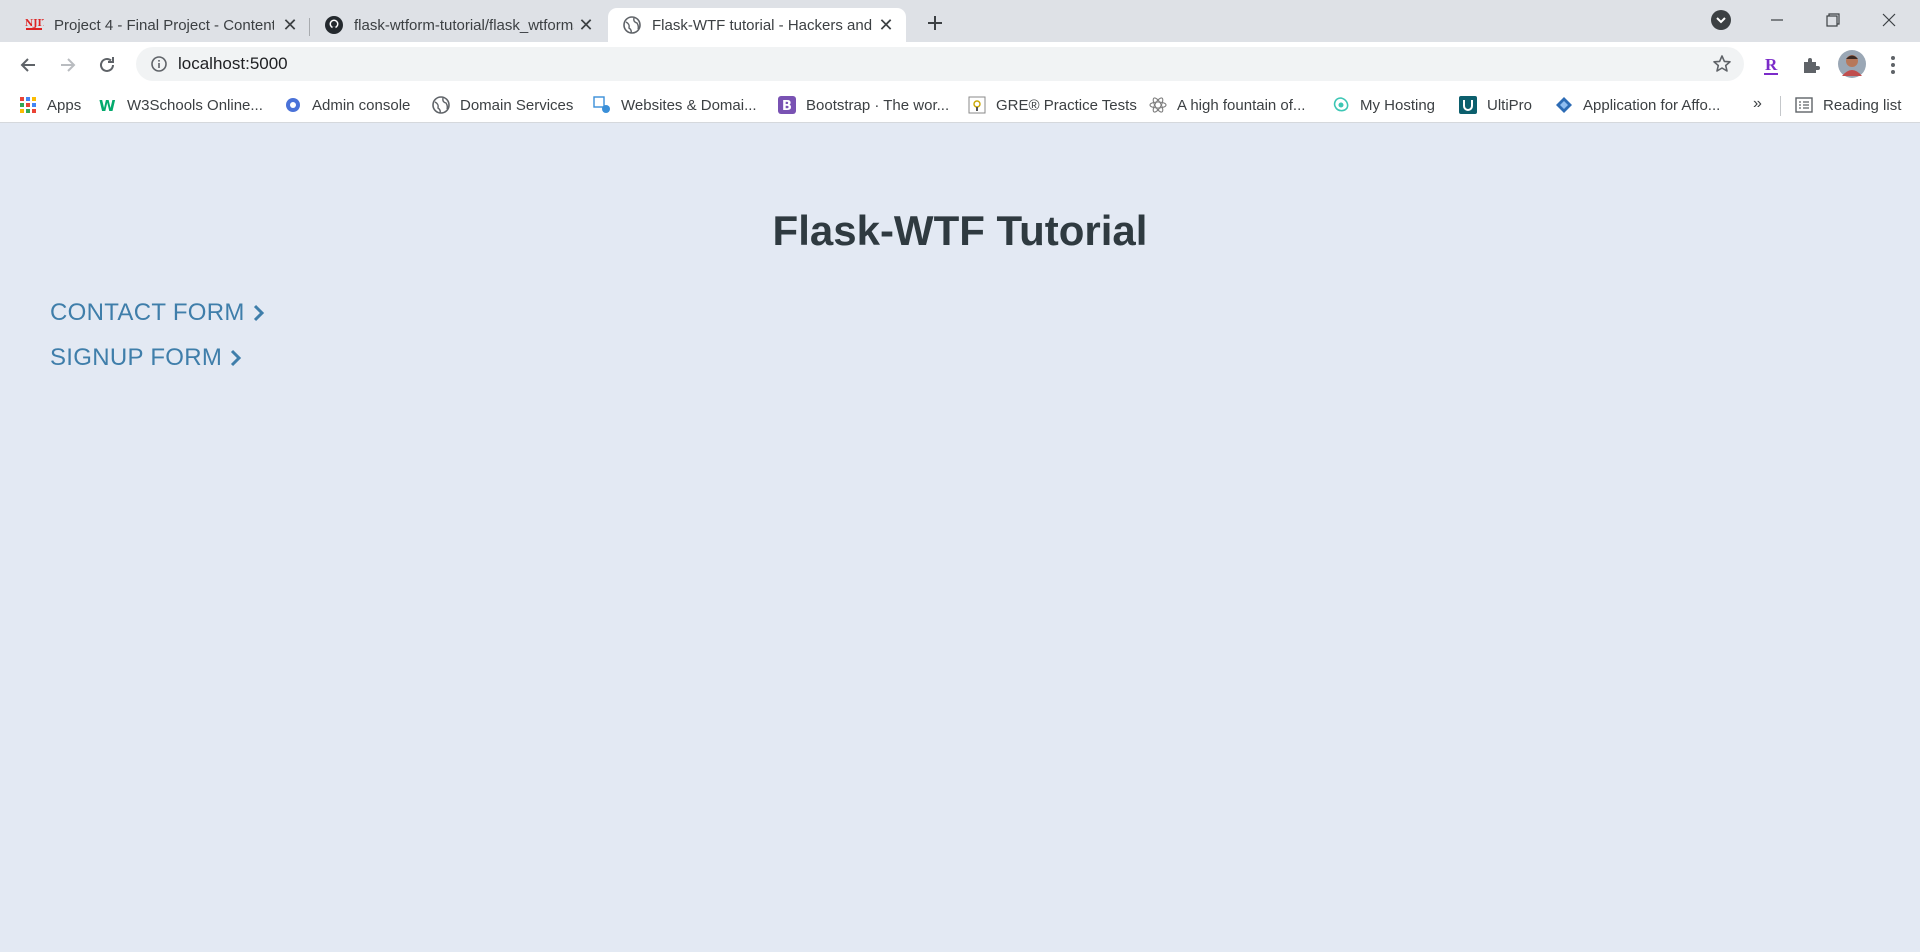  I want to click on apps-grid-icon, so click(28, 105).